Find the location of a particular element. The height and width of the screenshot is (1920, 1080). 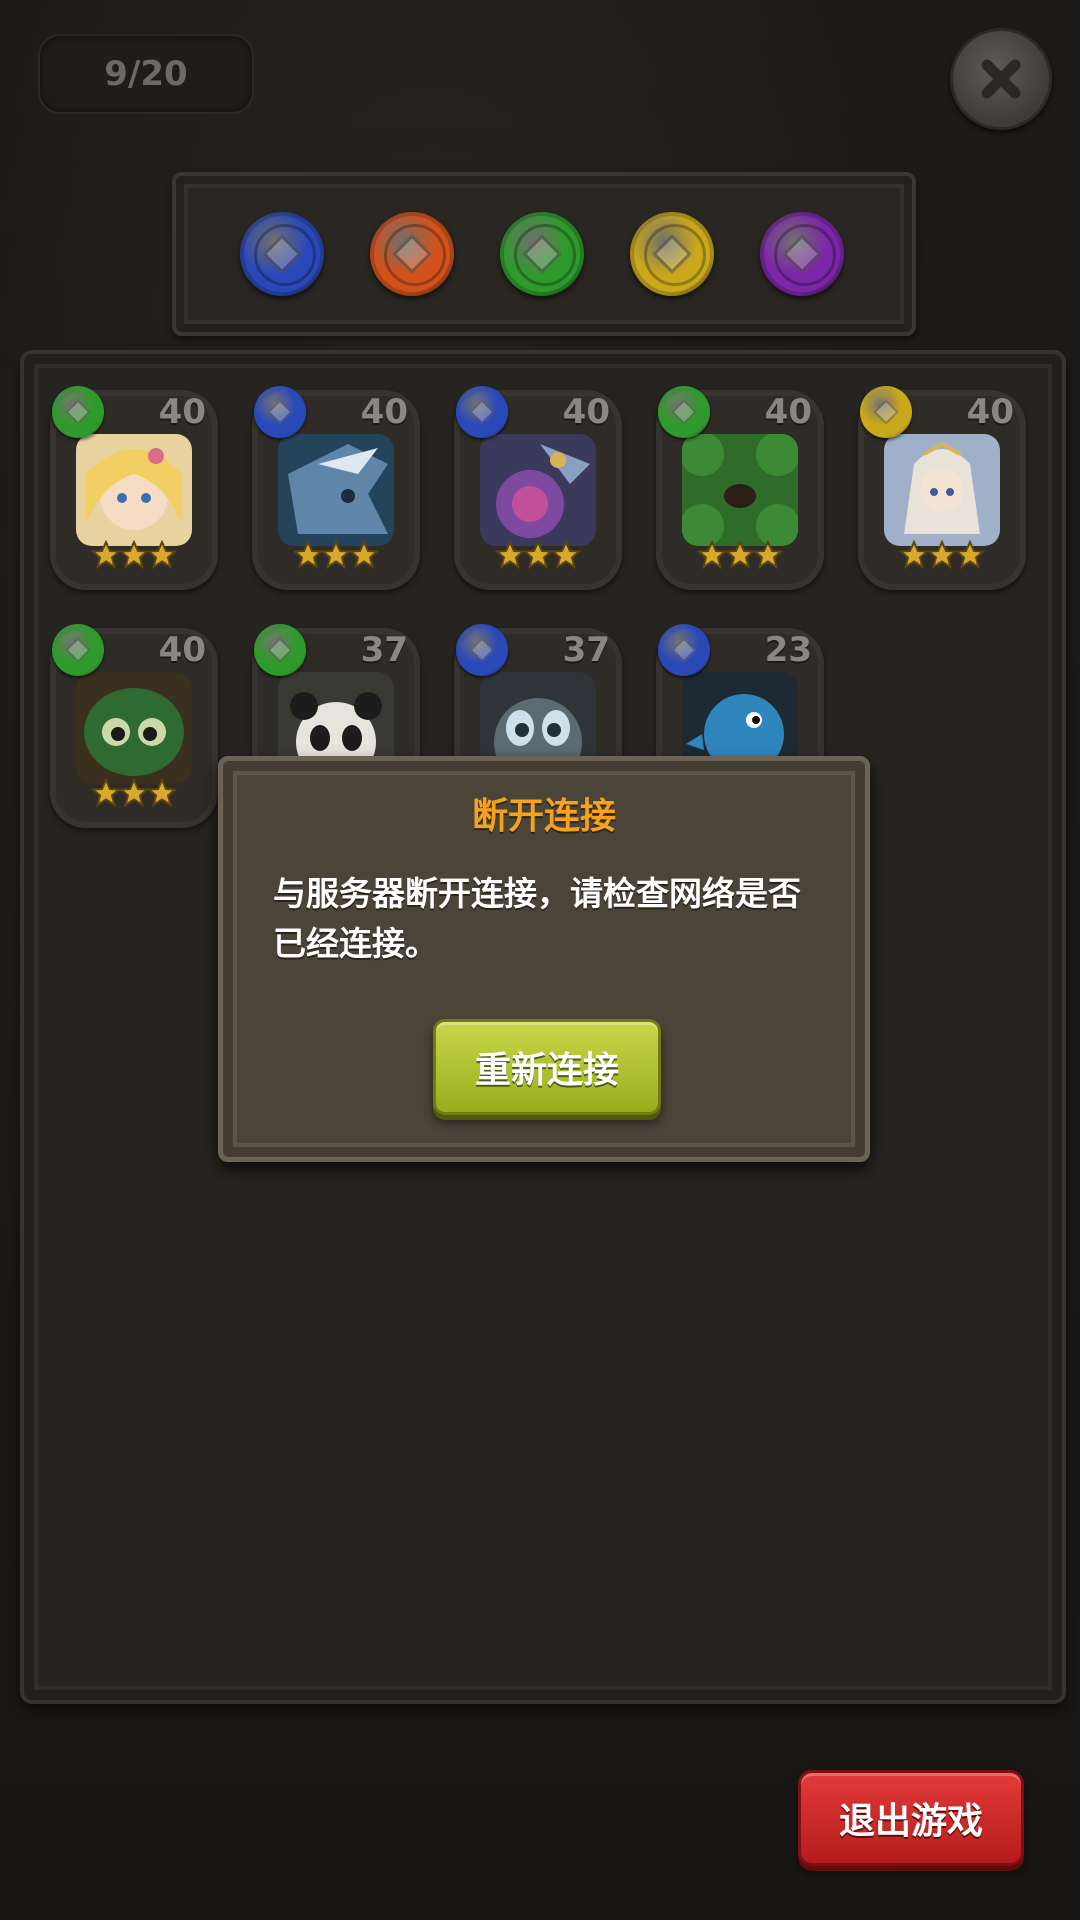

exit-game-button: 退出游戏 is located at coordinates (911, 1818).